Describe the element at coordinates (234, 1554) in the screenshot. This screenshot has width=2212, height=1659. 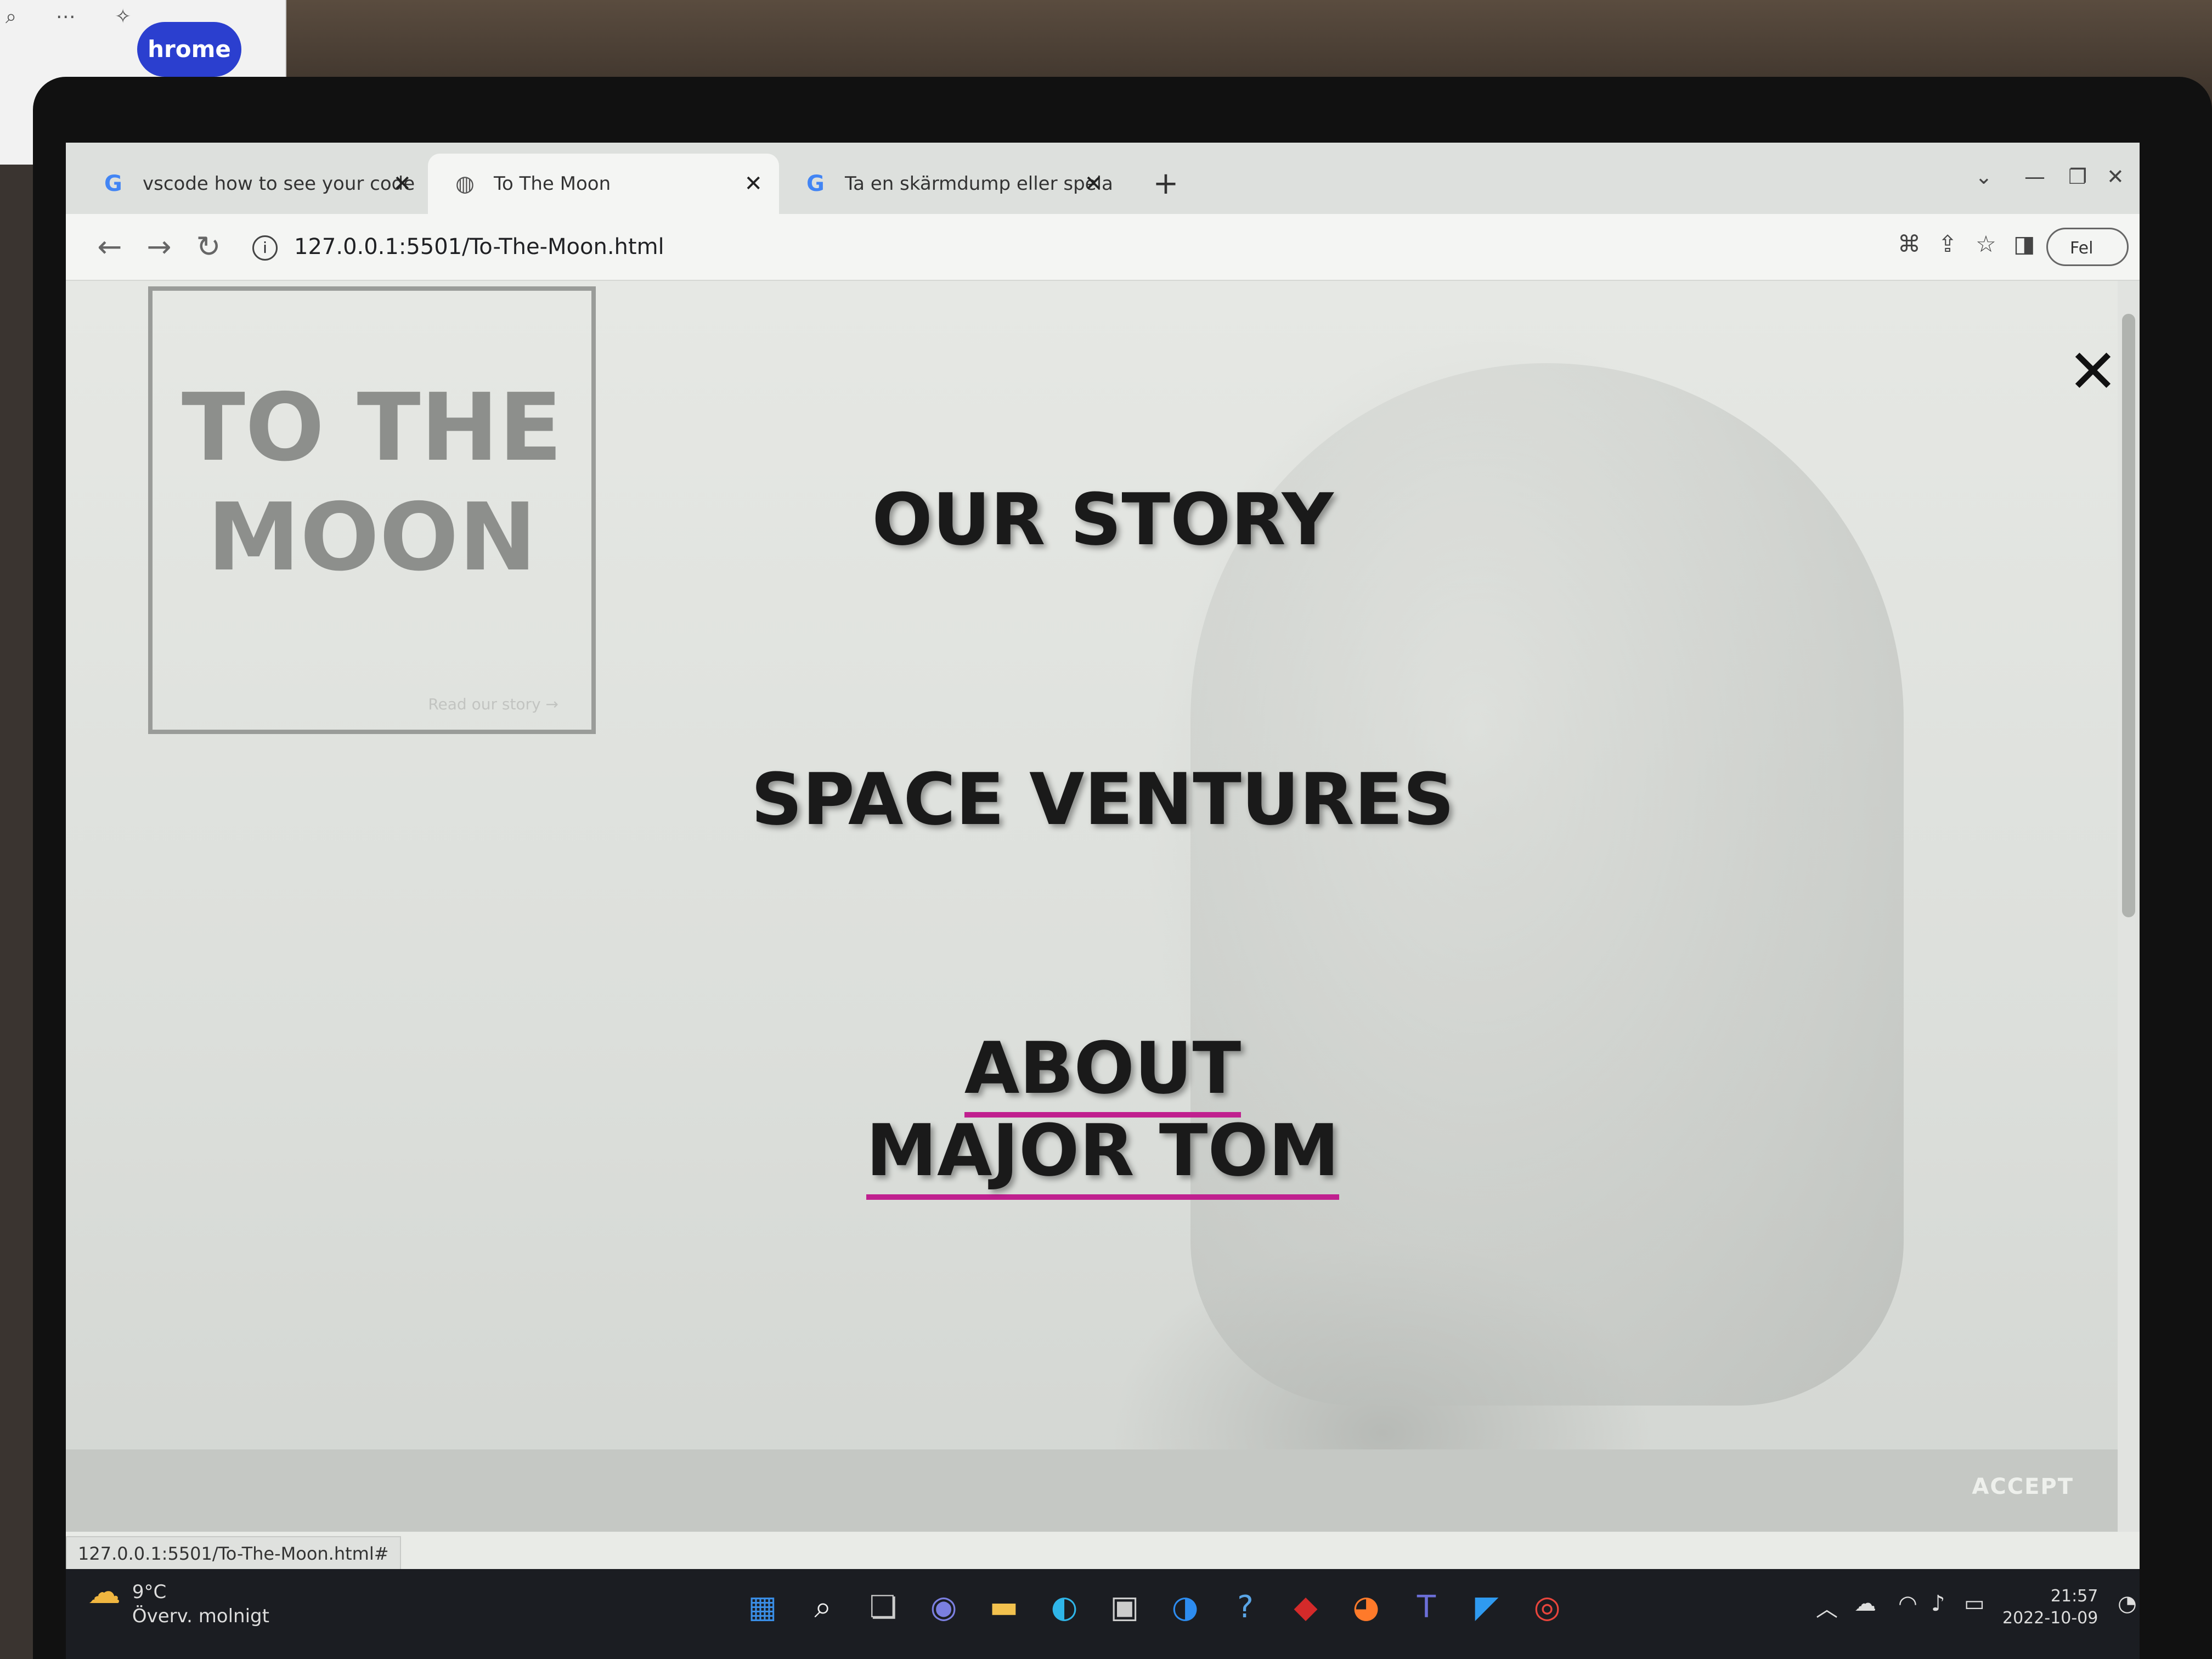
I see `status-bar-url: 127.0.0.1:5501/To-The-Moon.html#` at that location.